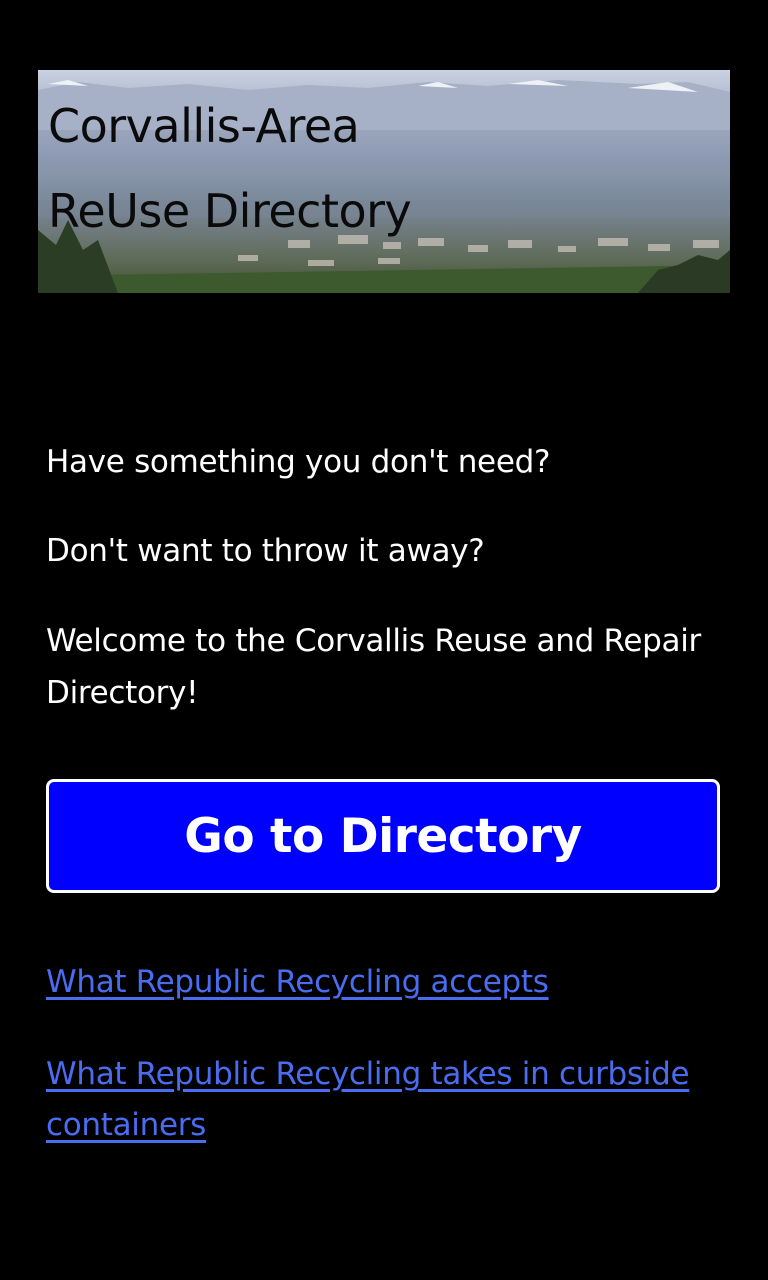 The width and height of the screenshot is (768, 1280). Describe the element at coordinates (230, 211) in the screenshot. I see `app-title-line2: ReUse Directory` at that location.